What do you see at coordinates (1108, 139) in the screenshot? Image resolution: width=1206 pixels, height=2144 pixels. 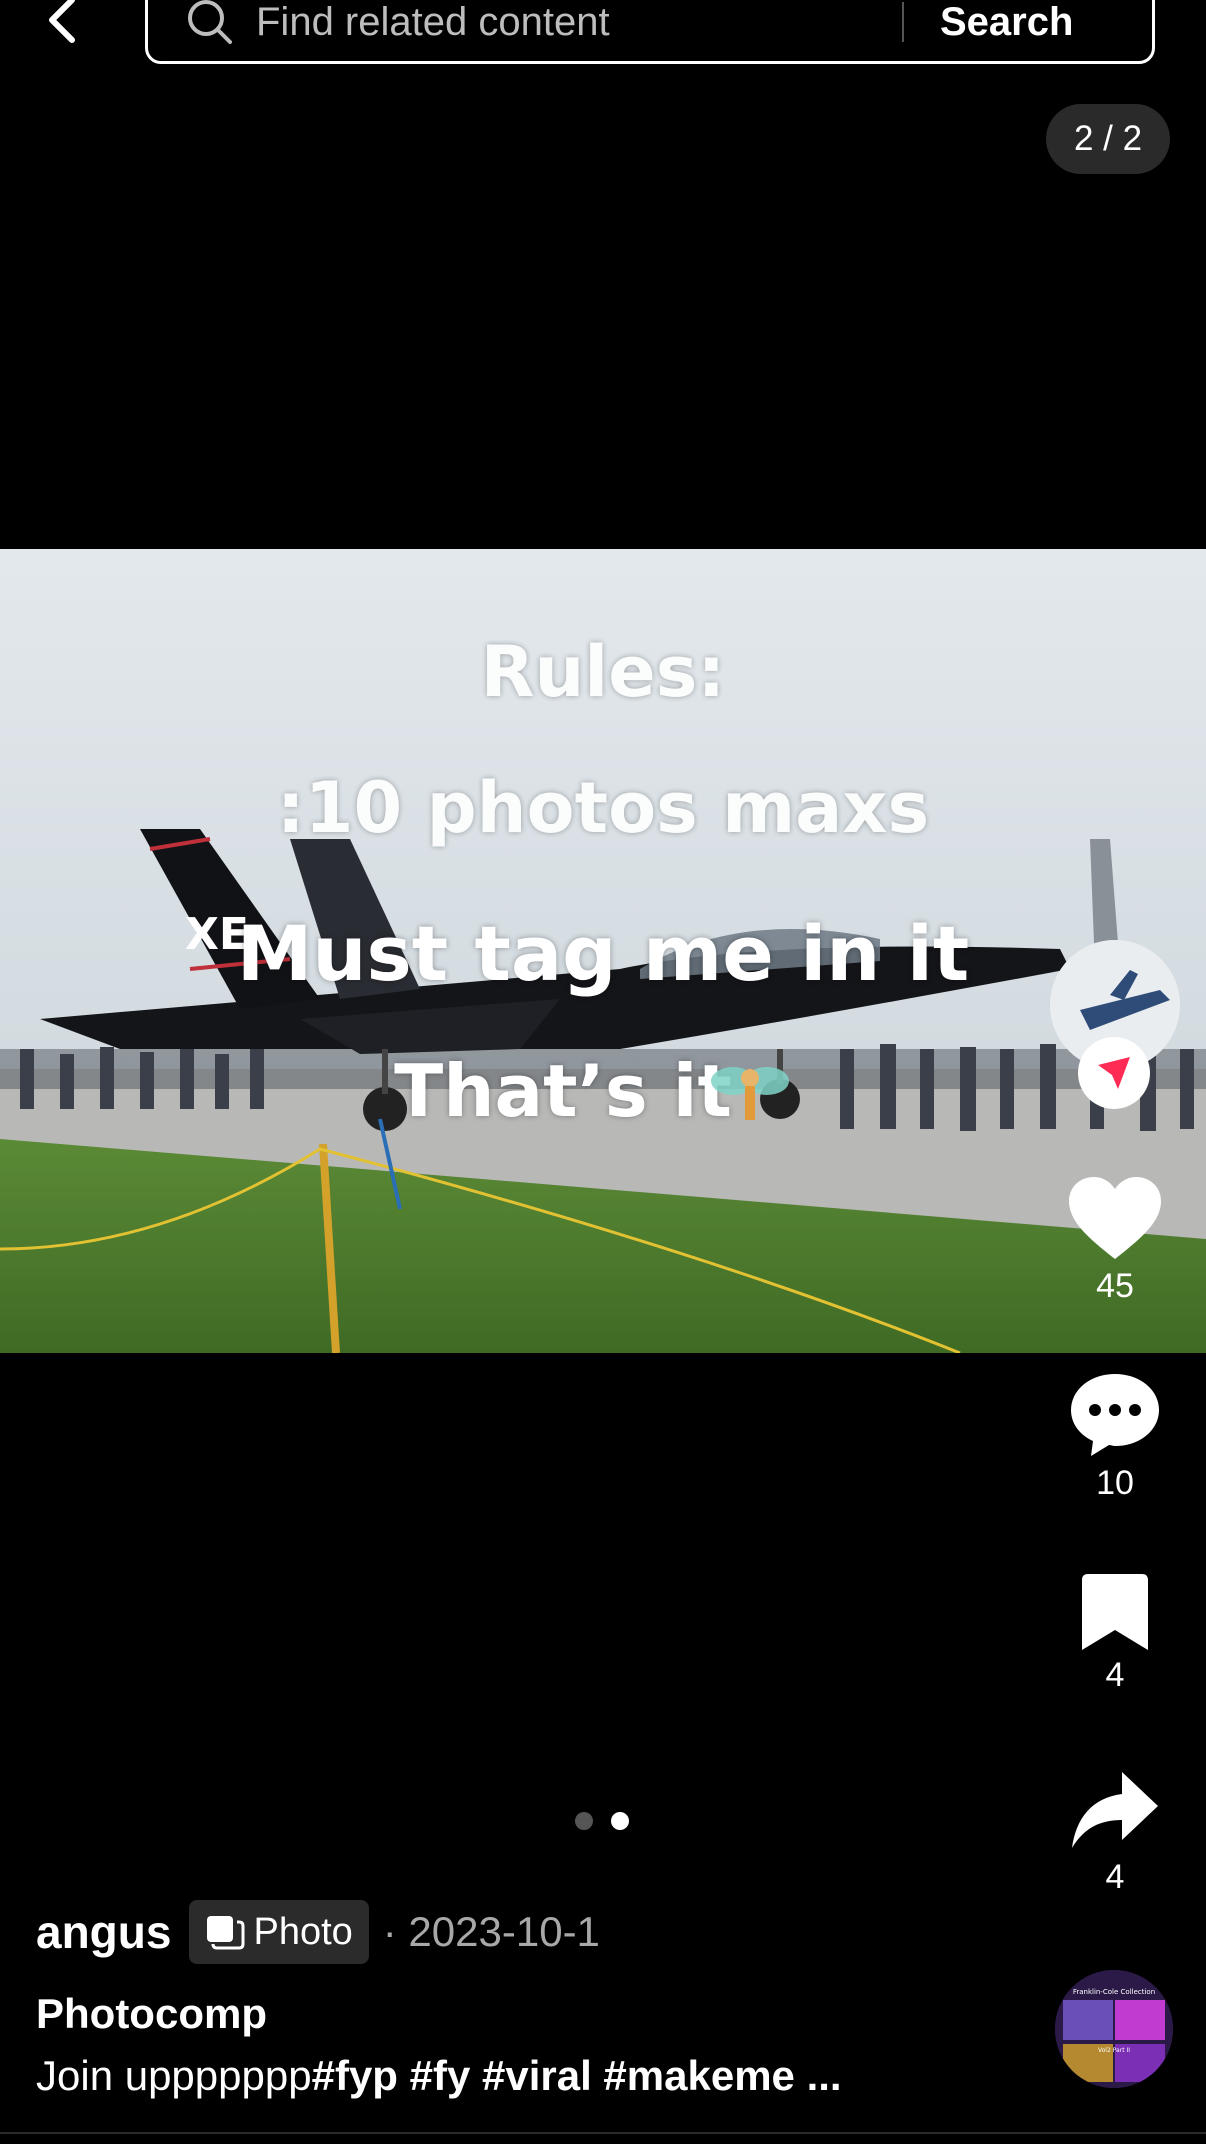 I see `page-counter: 2 / 2` at bounding box center [1108, 139].